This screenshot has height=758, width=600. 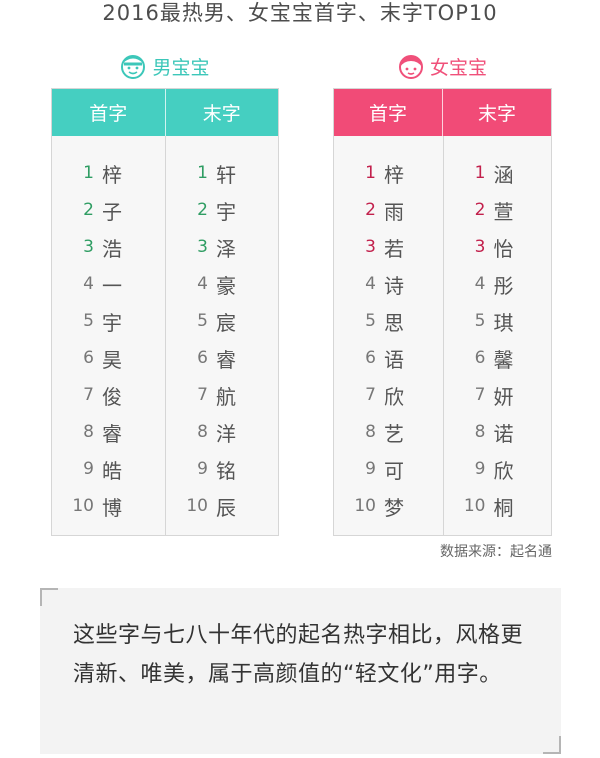 I want to click on name-character: 俊, so click(x=112, y=396).